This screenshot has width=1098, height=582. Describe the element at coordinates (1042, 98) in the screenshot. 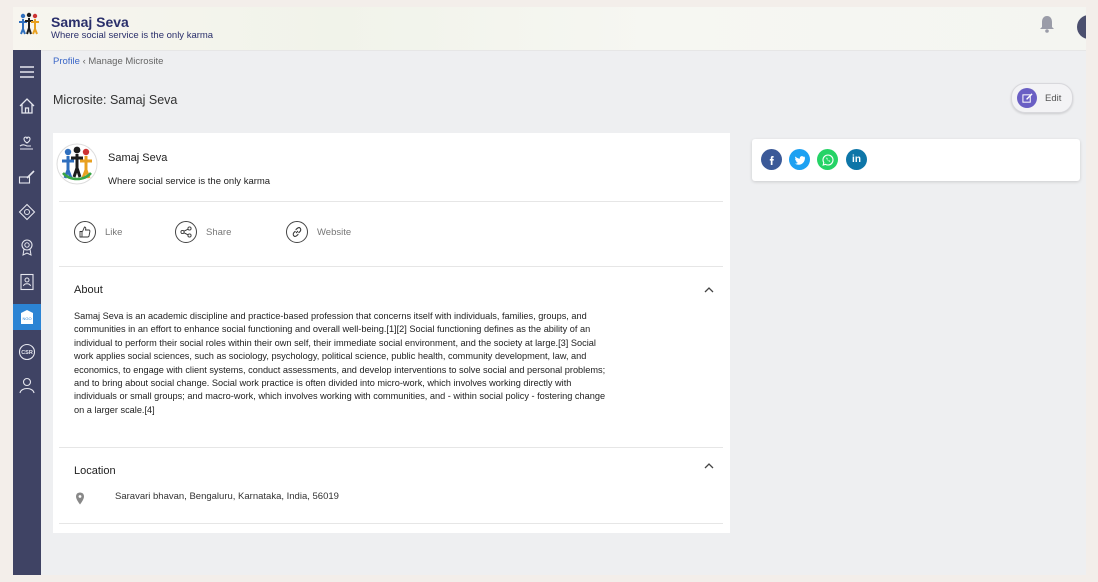

I see `edit-button: Edit` at that location.